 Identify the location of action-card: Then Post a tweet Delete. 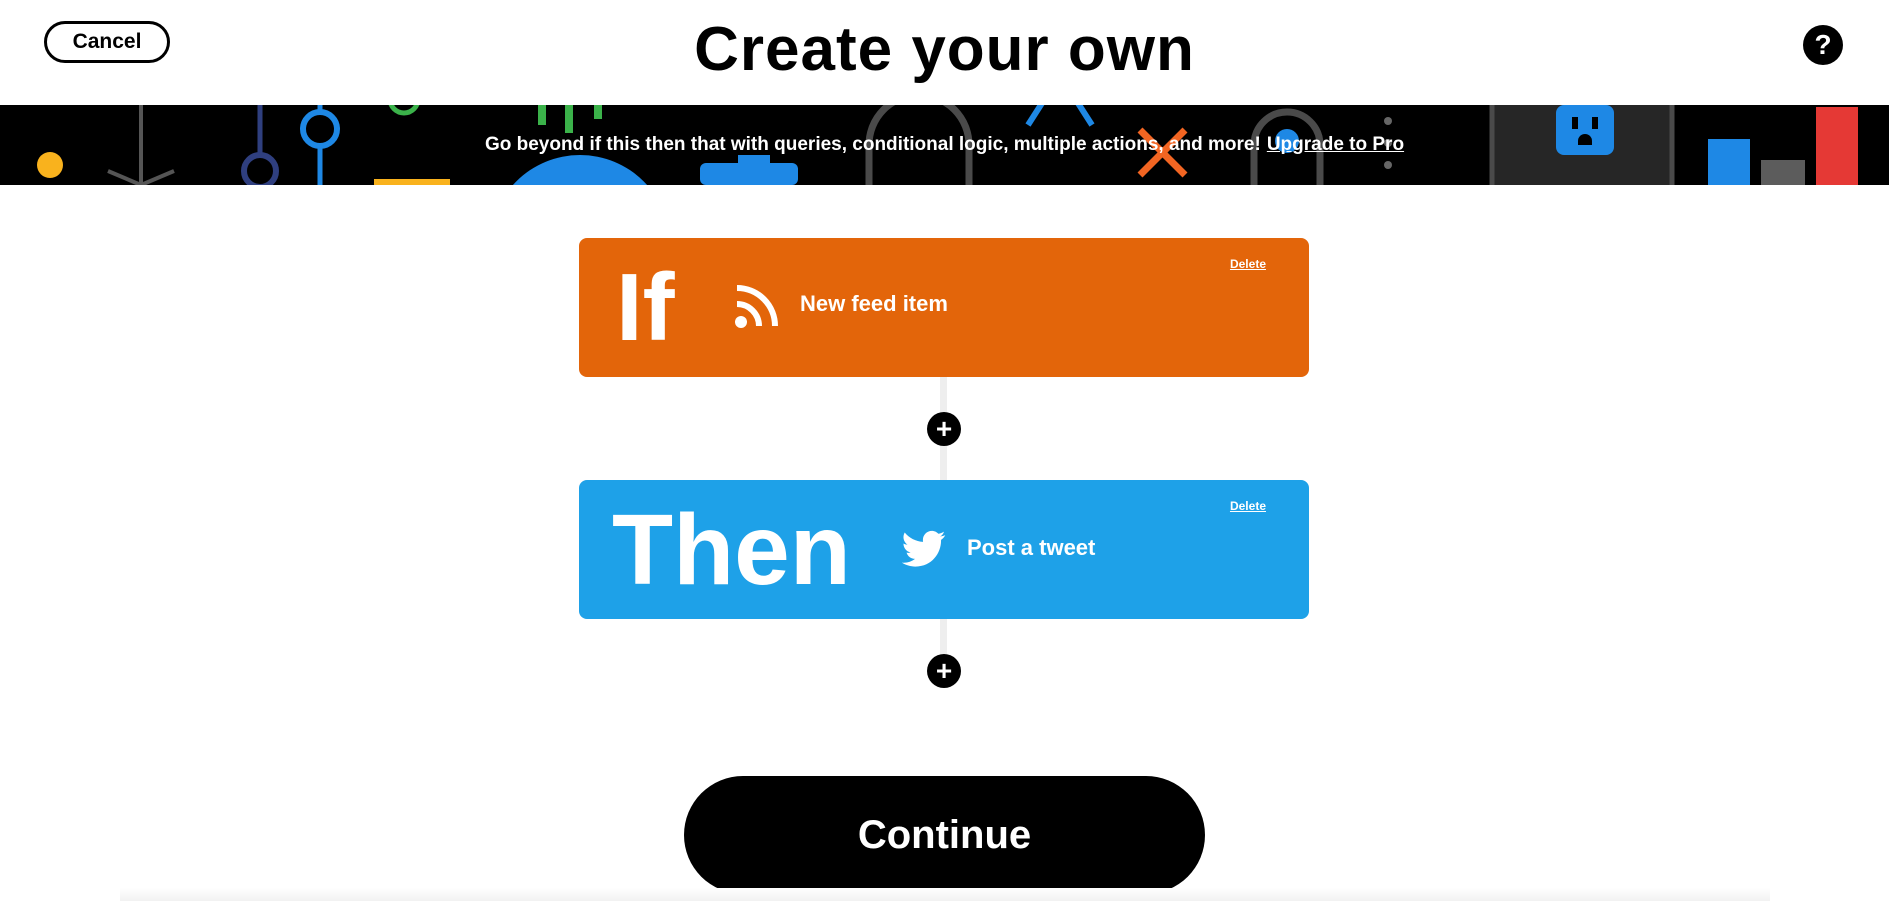
(944, 549).